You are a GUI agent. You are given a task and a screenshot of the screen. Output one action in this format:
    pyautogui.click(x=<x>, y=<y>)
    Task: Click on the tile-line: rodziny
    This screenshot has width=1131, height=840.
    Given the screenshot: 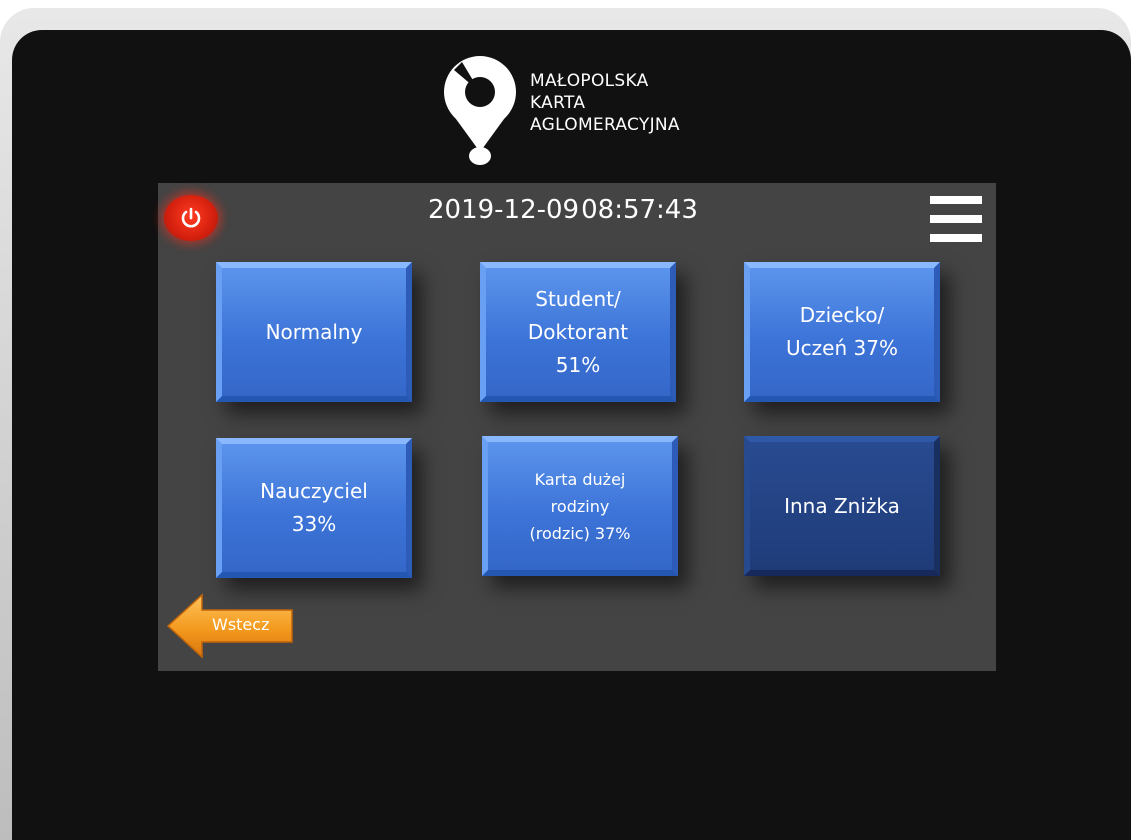 What is the action you would take?
    pyautogui.click(x=580, y=506)
    